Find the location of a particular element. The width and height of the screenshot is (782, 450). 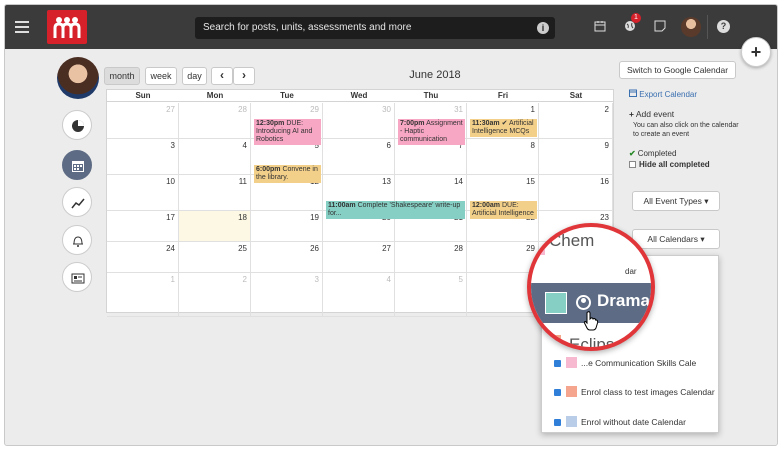

week-view-button: week is located at coordinates (161, 76).